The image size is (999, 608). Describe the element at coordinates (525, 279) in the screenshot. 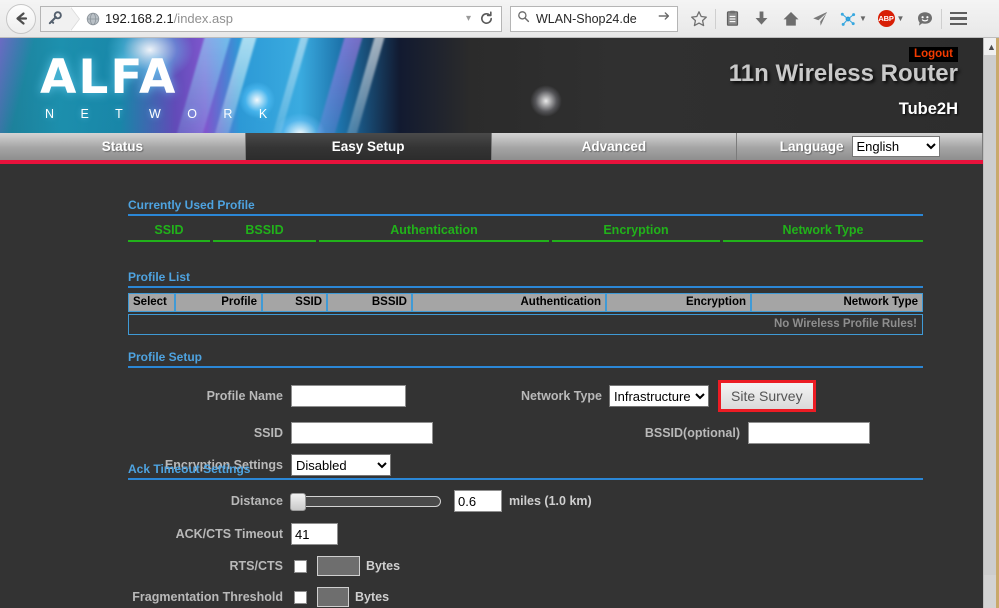

I see `profile-list-title: Profile List` at that location.